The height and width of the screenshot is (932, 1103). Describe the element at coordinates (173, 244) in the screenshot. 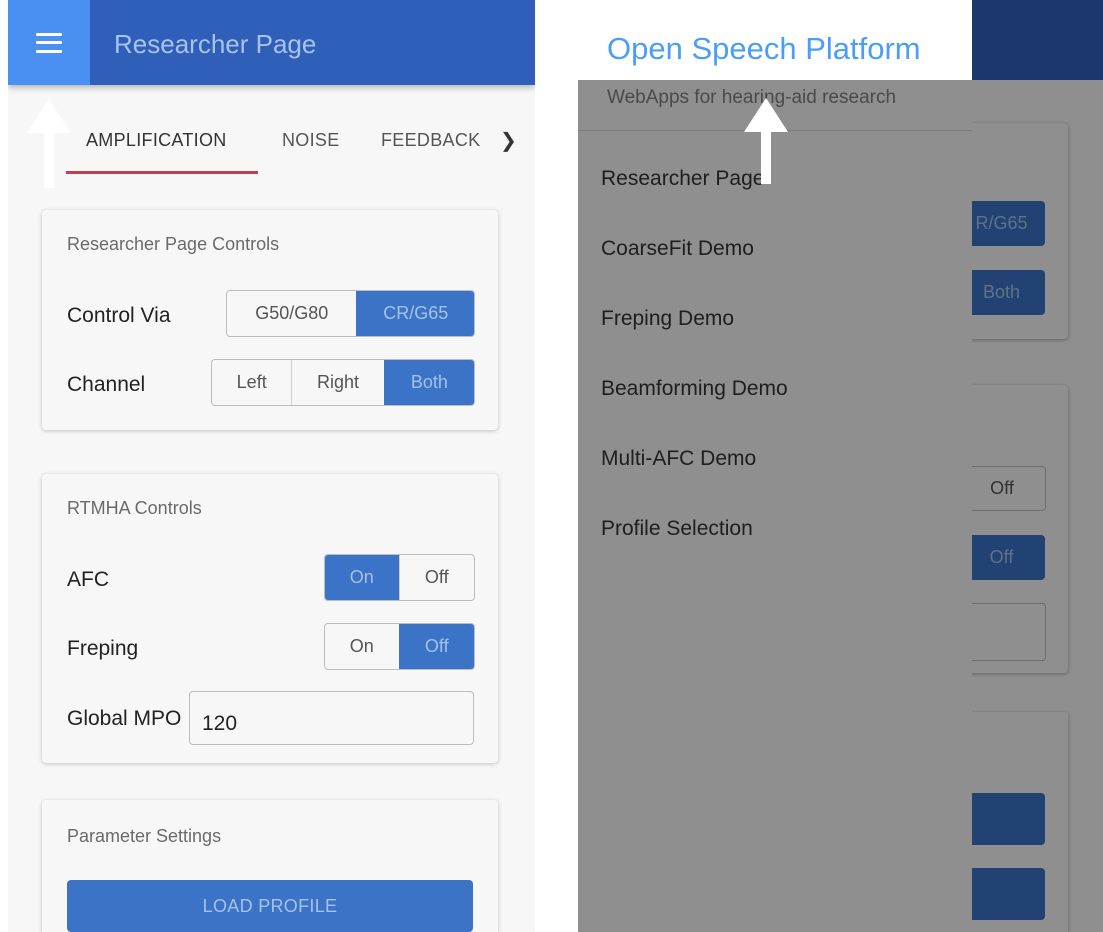

I see `card-title: Researcher Page Controls` at that location.